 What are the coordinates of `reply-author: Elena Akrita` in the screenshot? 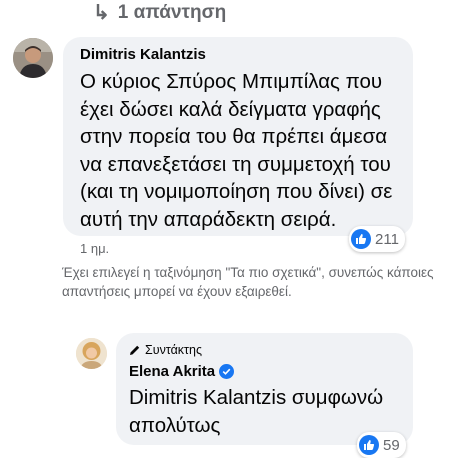 It's located at (172, 371).